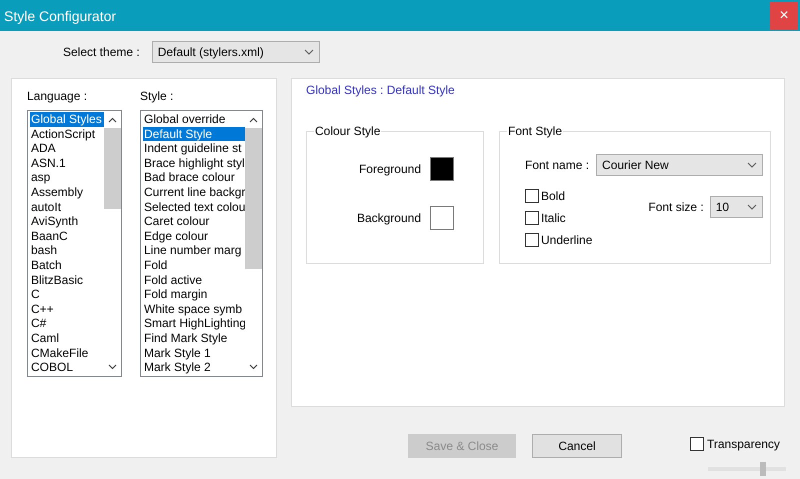 This screenshot has height=479, width=800. I want to click on checkbox-label: Italic, so click(553, 218).